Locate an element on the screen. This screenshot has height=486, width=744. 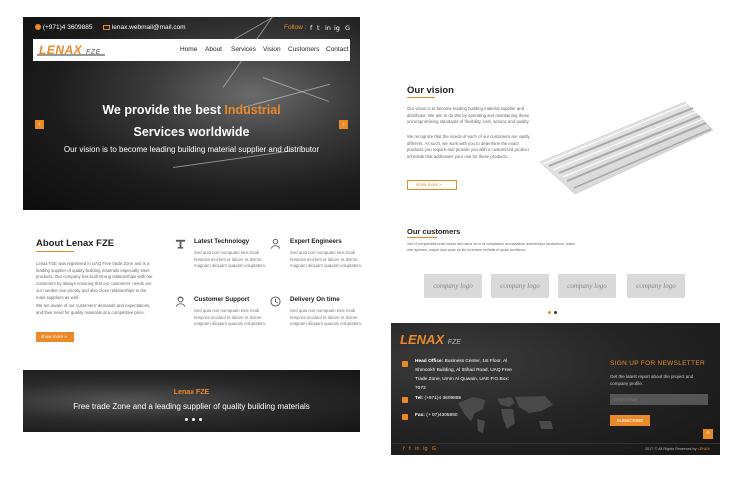
subscribe-button: SUBSCRIBE is located at coordinates (630, 420).